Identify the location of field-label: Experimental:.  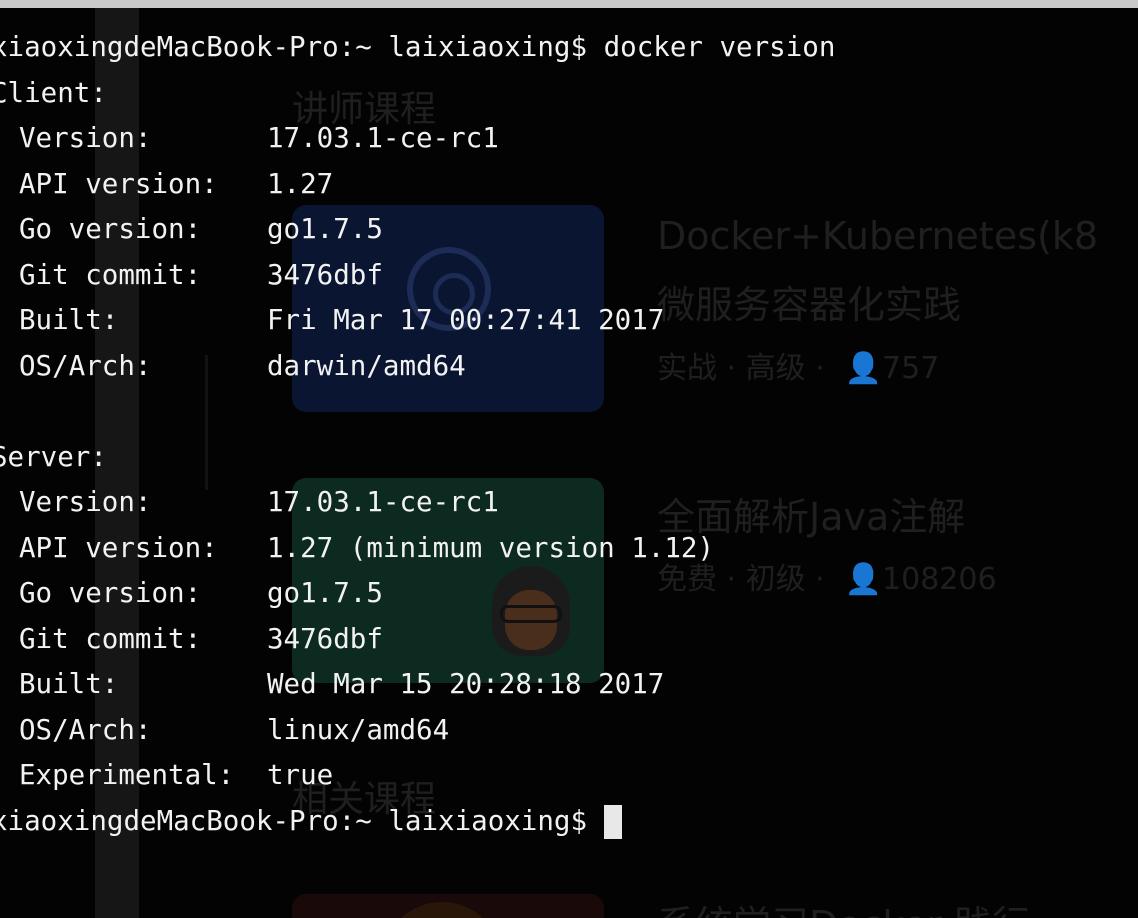
(127, 775).